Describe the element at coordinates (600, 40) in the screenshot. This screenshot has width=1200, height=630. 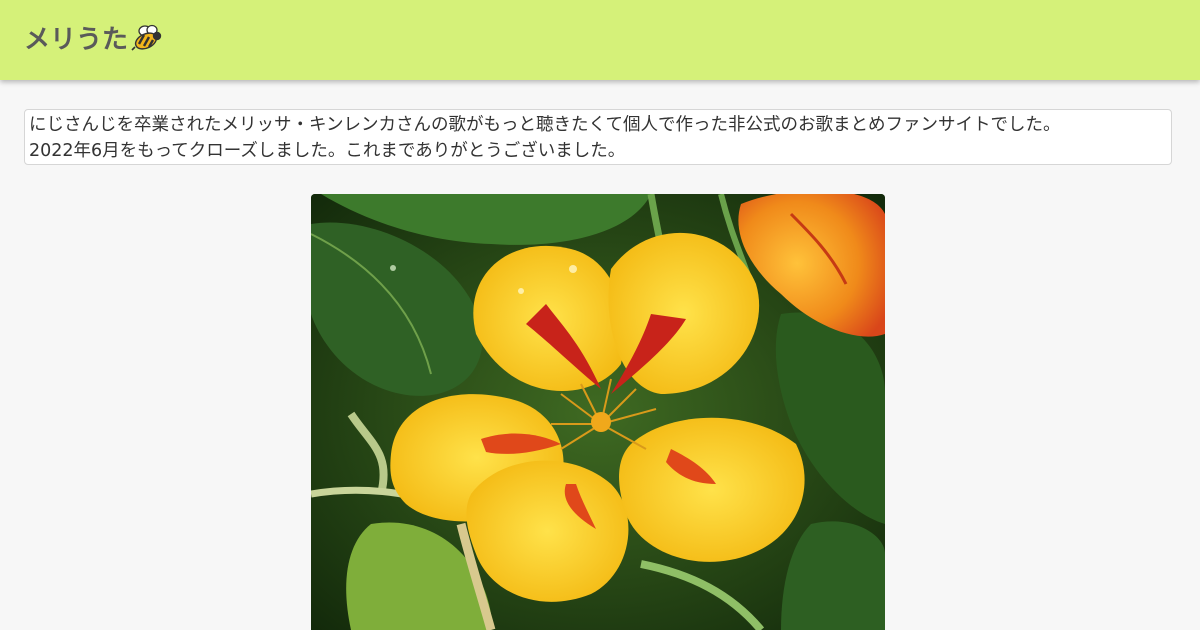
I see `site-header: メリうた` at that location.